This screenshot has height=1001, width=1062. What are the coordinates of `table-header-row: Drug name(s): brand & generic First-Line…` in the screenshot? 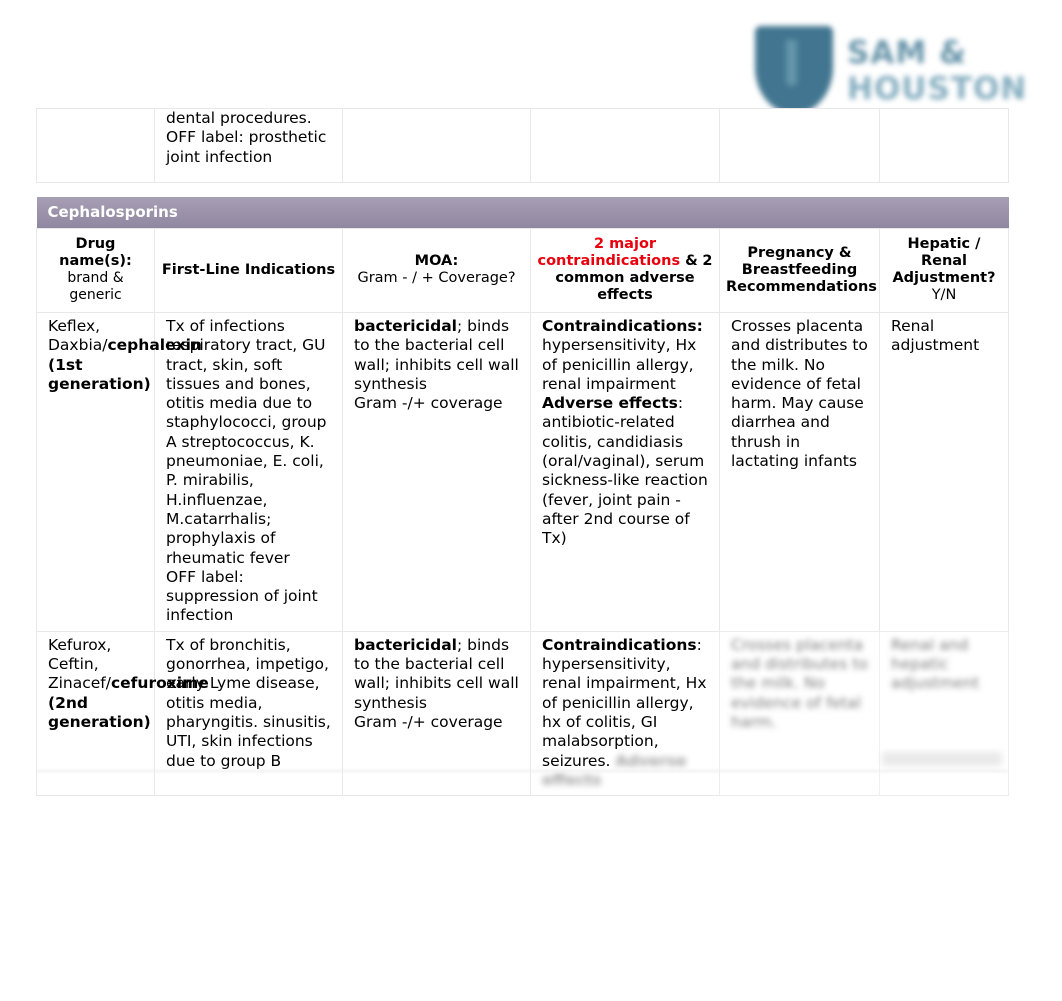 It's located at (522, 270).